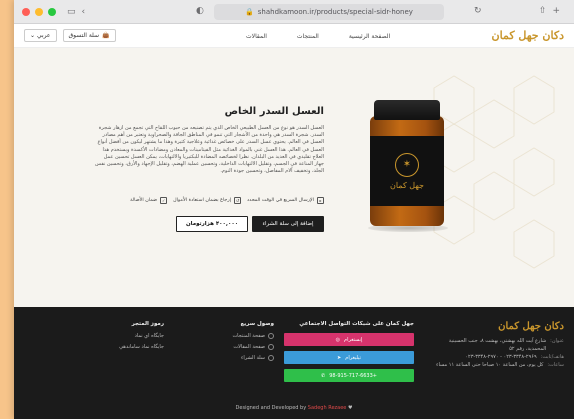  I want to click on links-heading: وصول سريع, so click(257, 324).